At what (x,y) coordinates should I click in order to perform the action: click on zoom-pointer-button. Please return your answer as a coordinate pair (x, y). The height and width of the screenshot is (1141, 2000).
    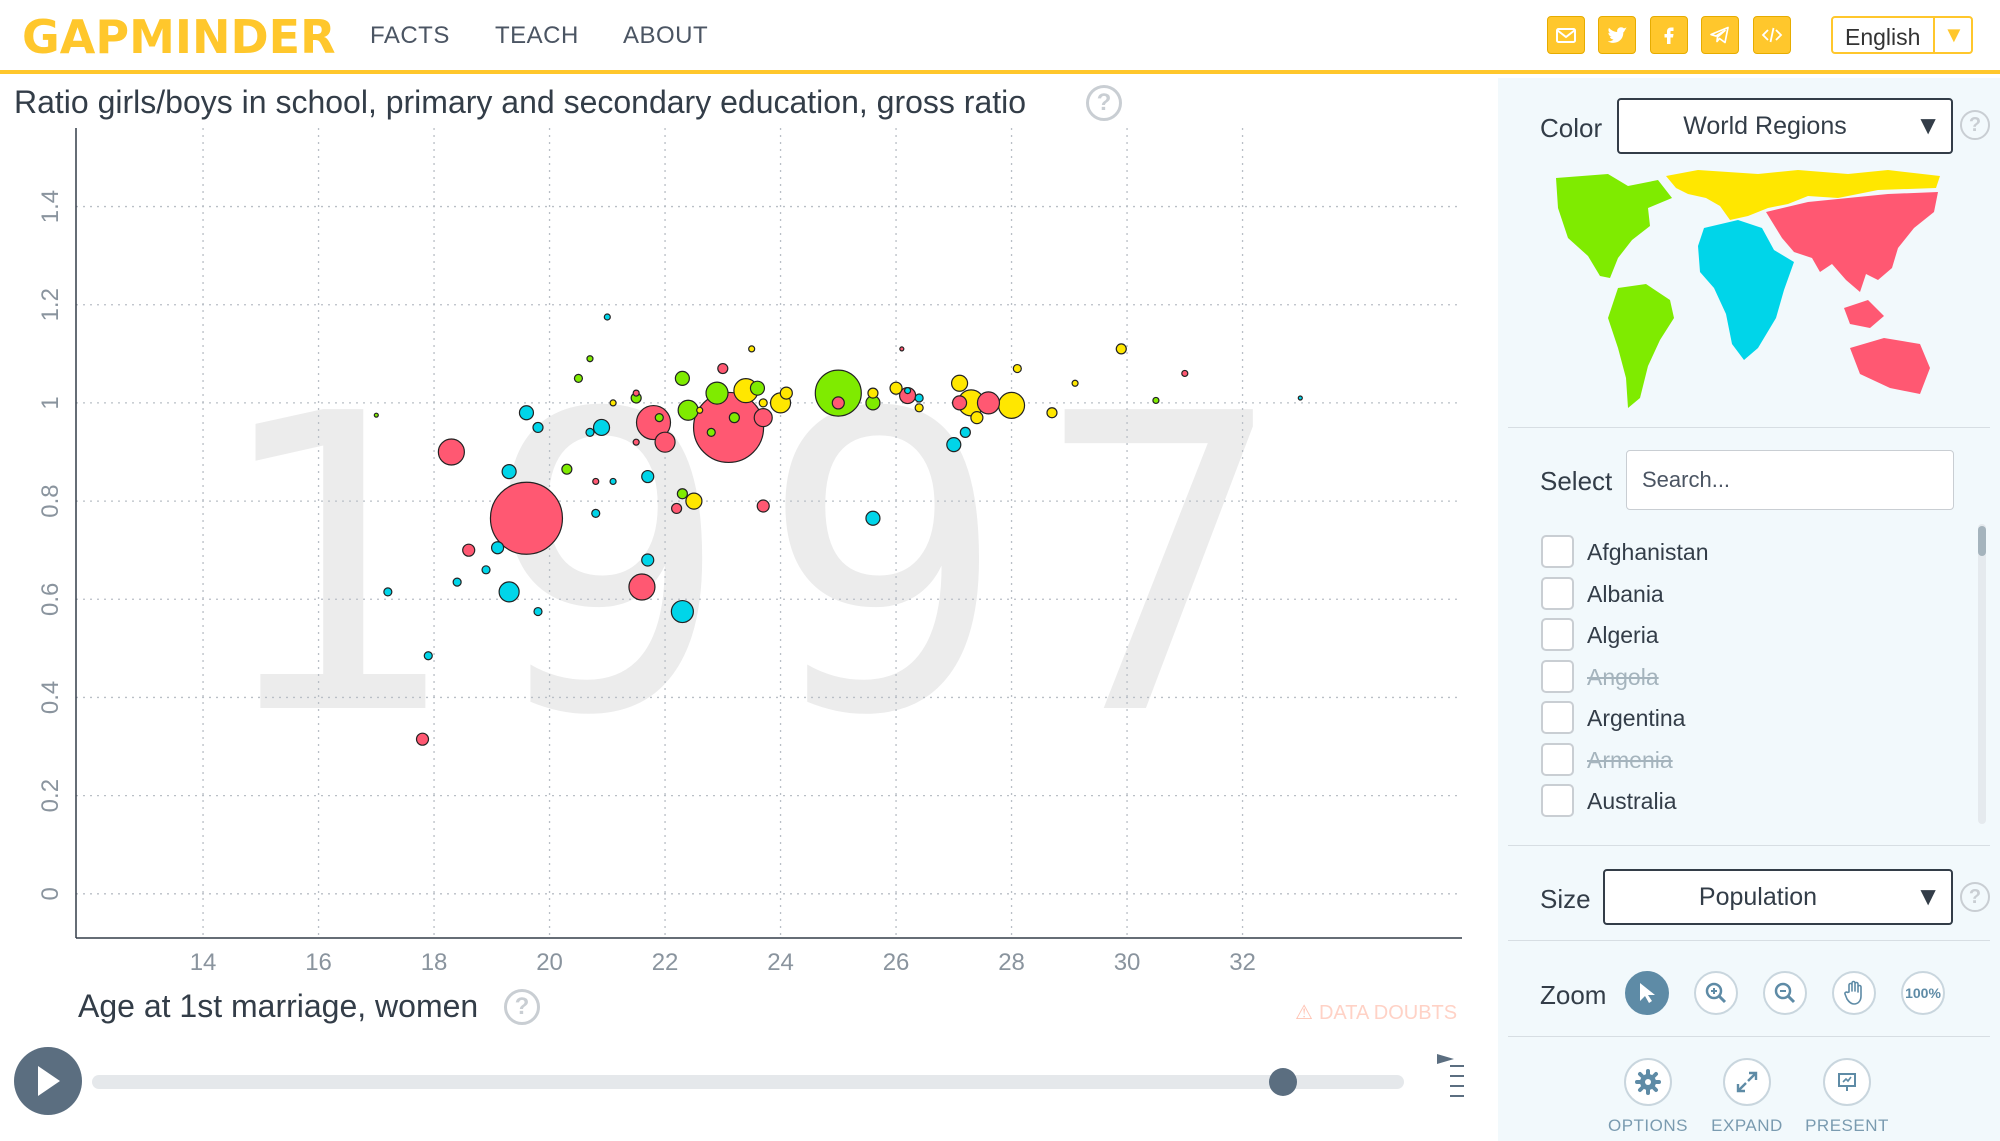
    Looking at the image, I should click on (1647, 993).